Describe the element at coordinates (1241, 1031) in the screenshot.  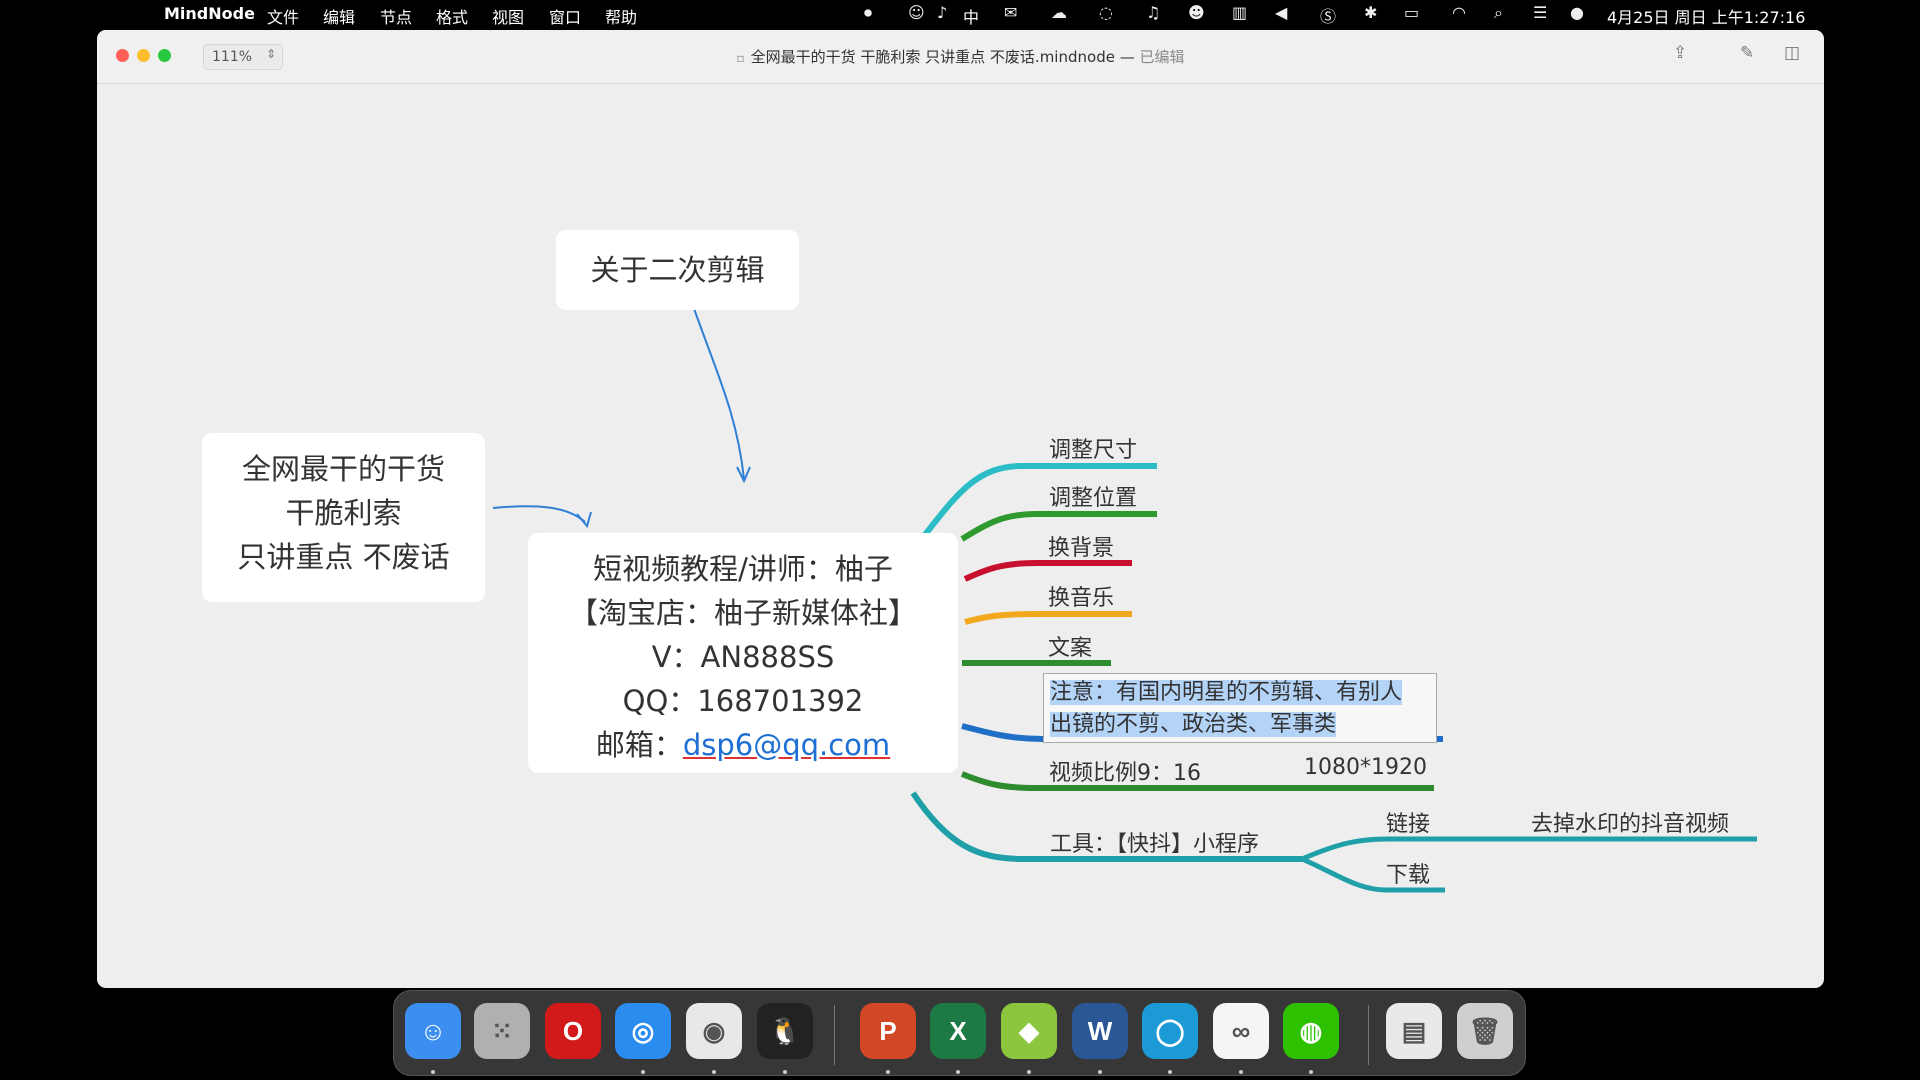
I see `baidu-netdisk-icon: ∞` at that location.